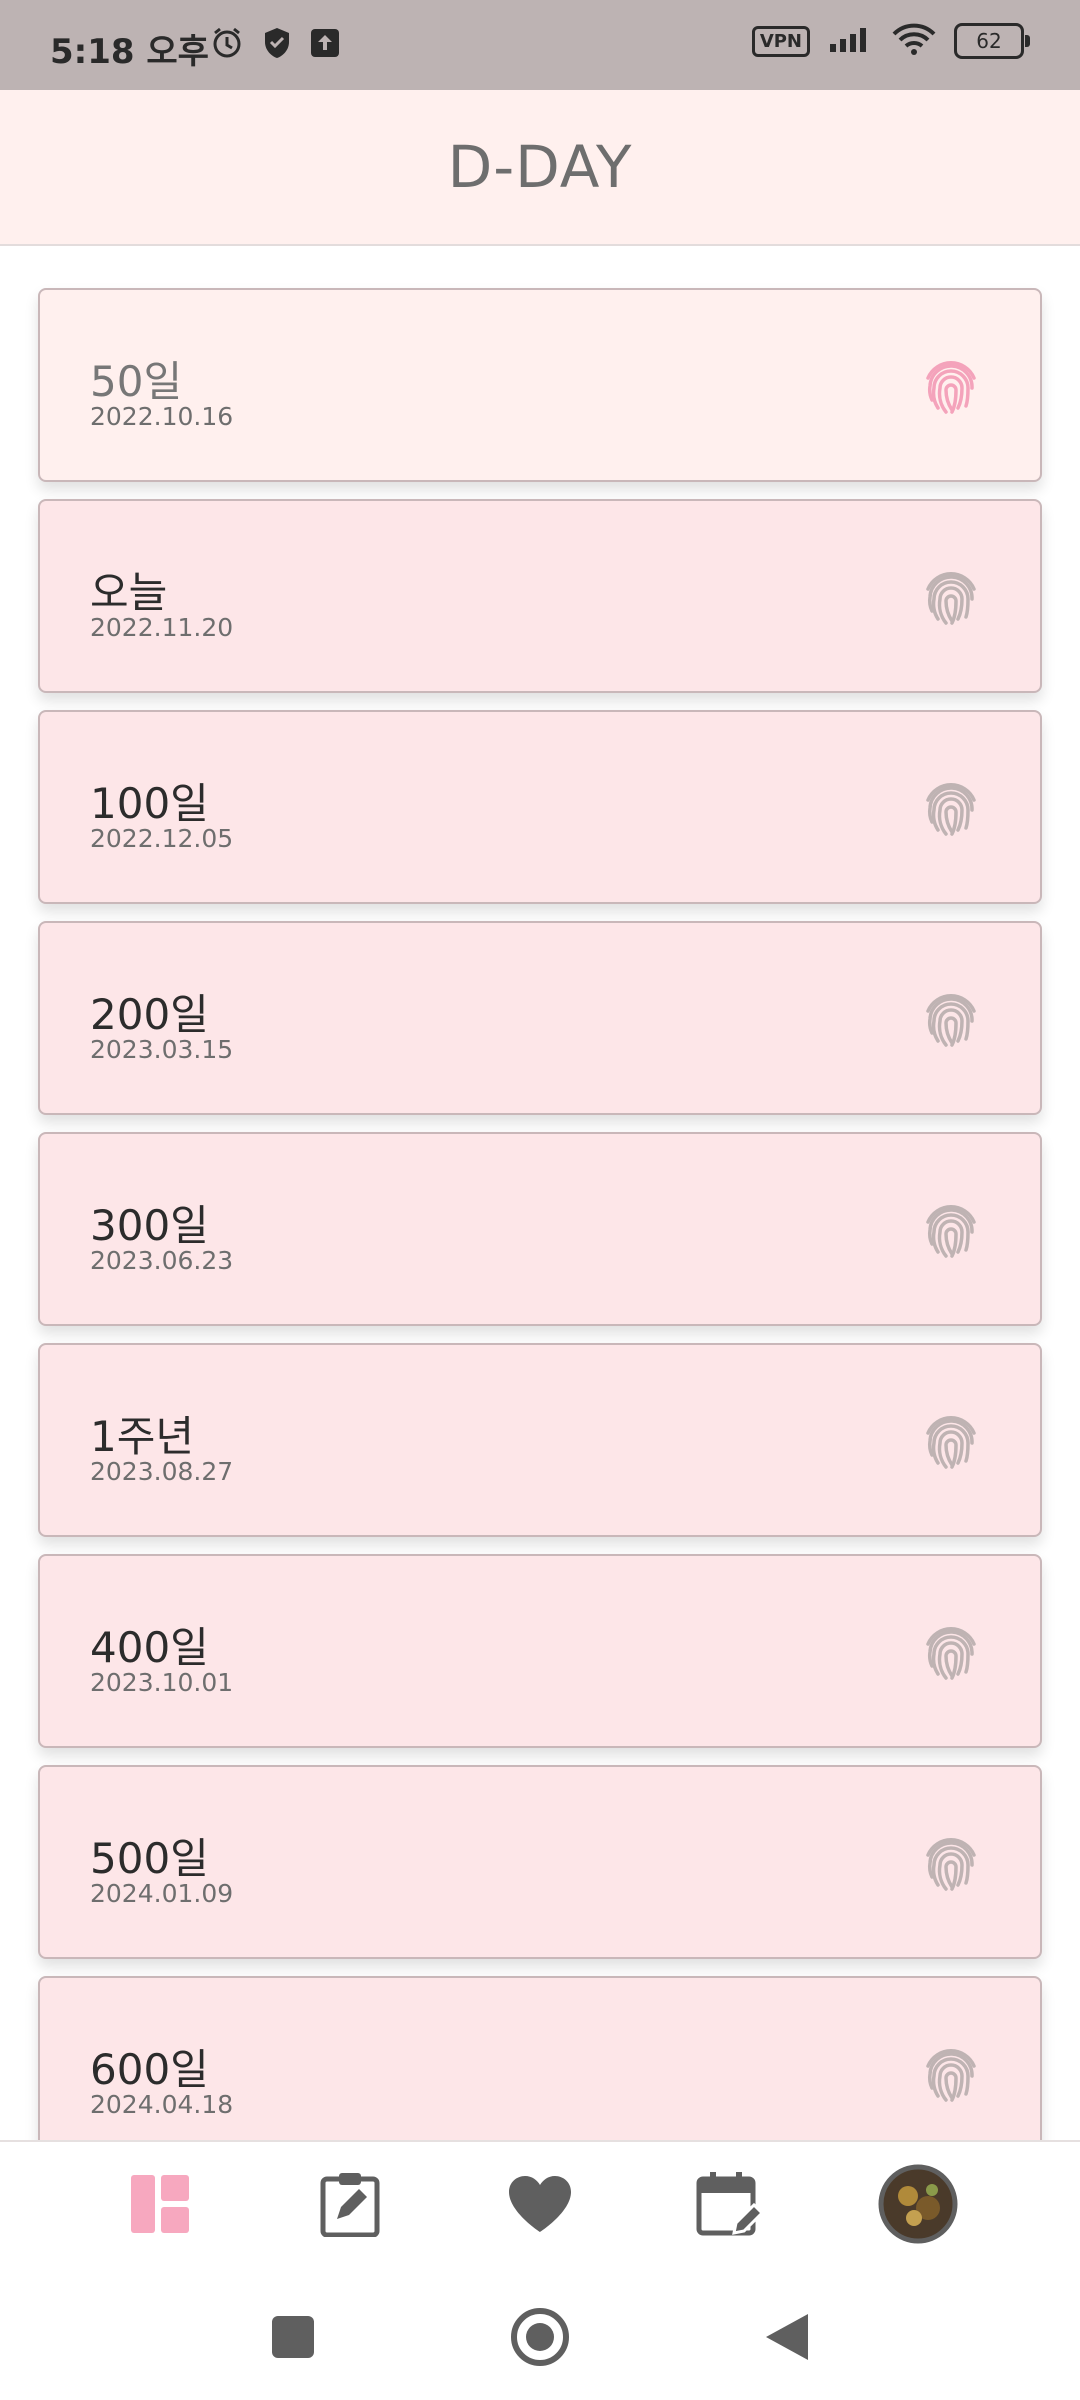 This screenshot has width=1080, height=2400. I want to click on calendar-edit-icon, so click(730, 2206).